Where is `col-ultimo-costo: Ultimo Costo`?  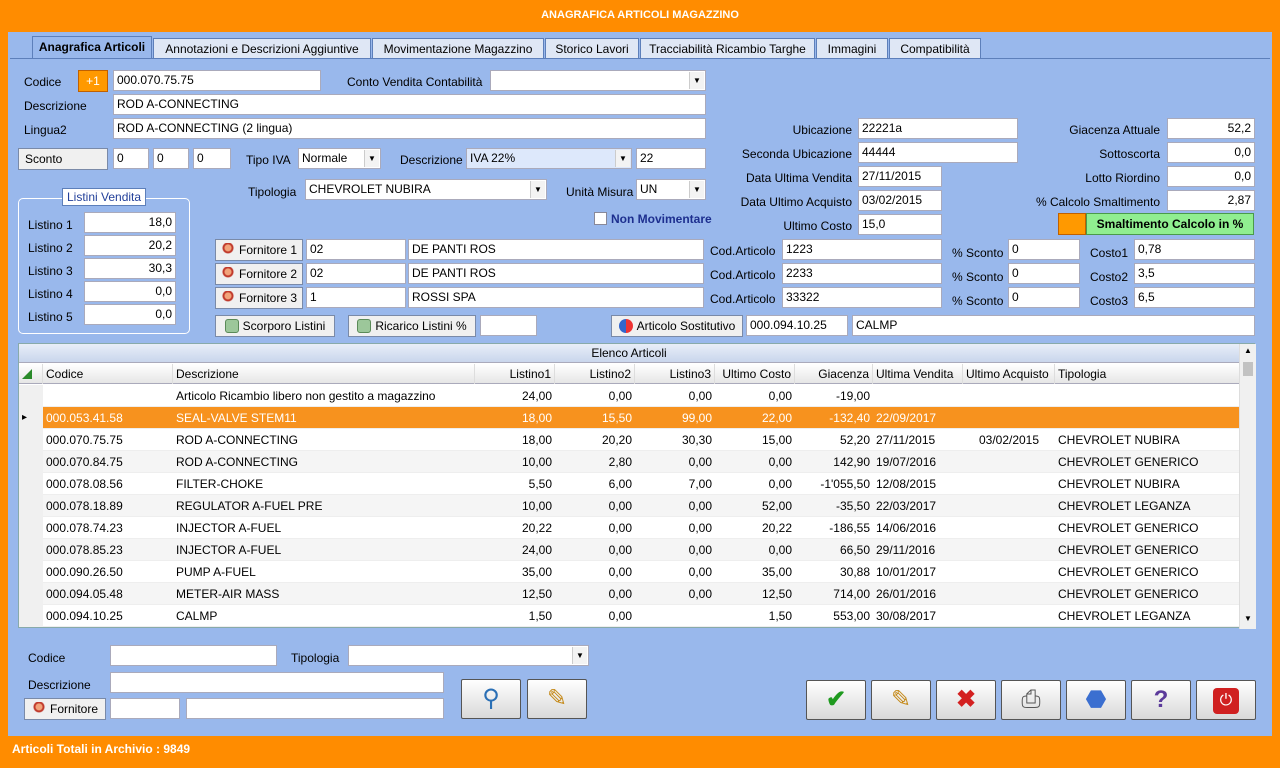
col-ultimo-costo: Ultimo Costo is located at coordinates (755, 374).